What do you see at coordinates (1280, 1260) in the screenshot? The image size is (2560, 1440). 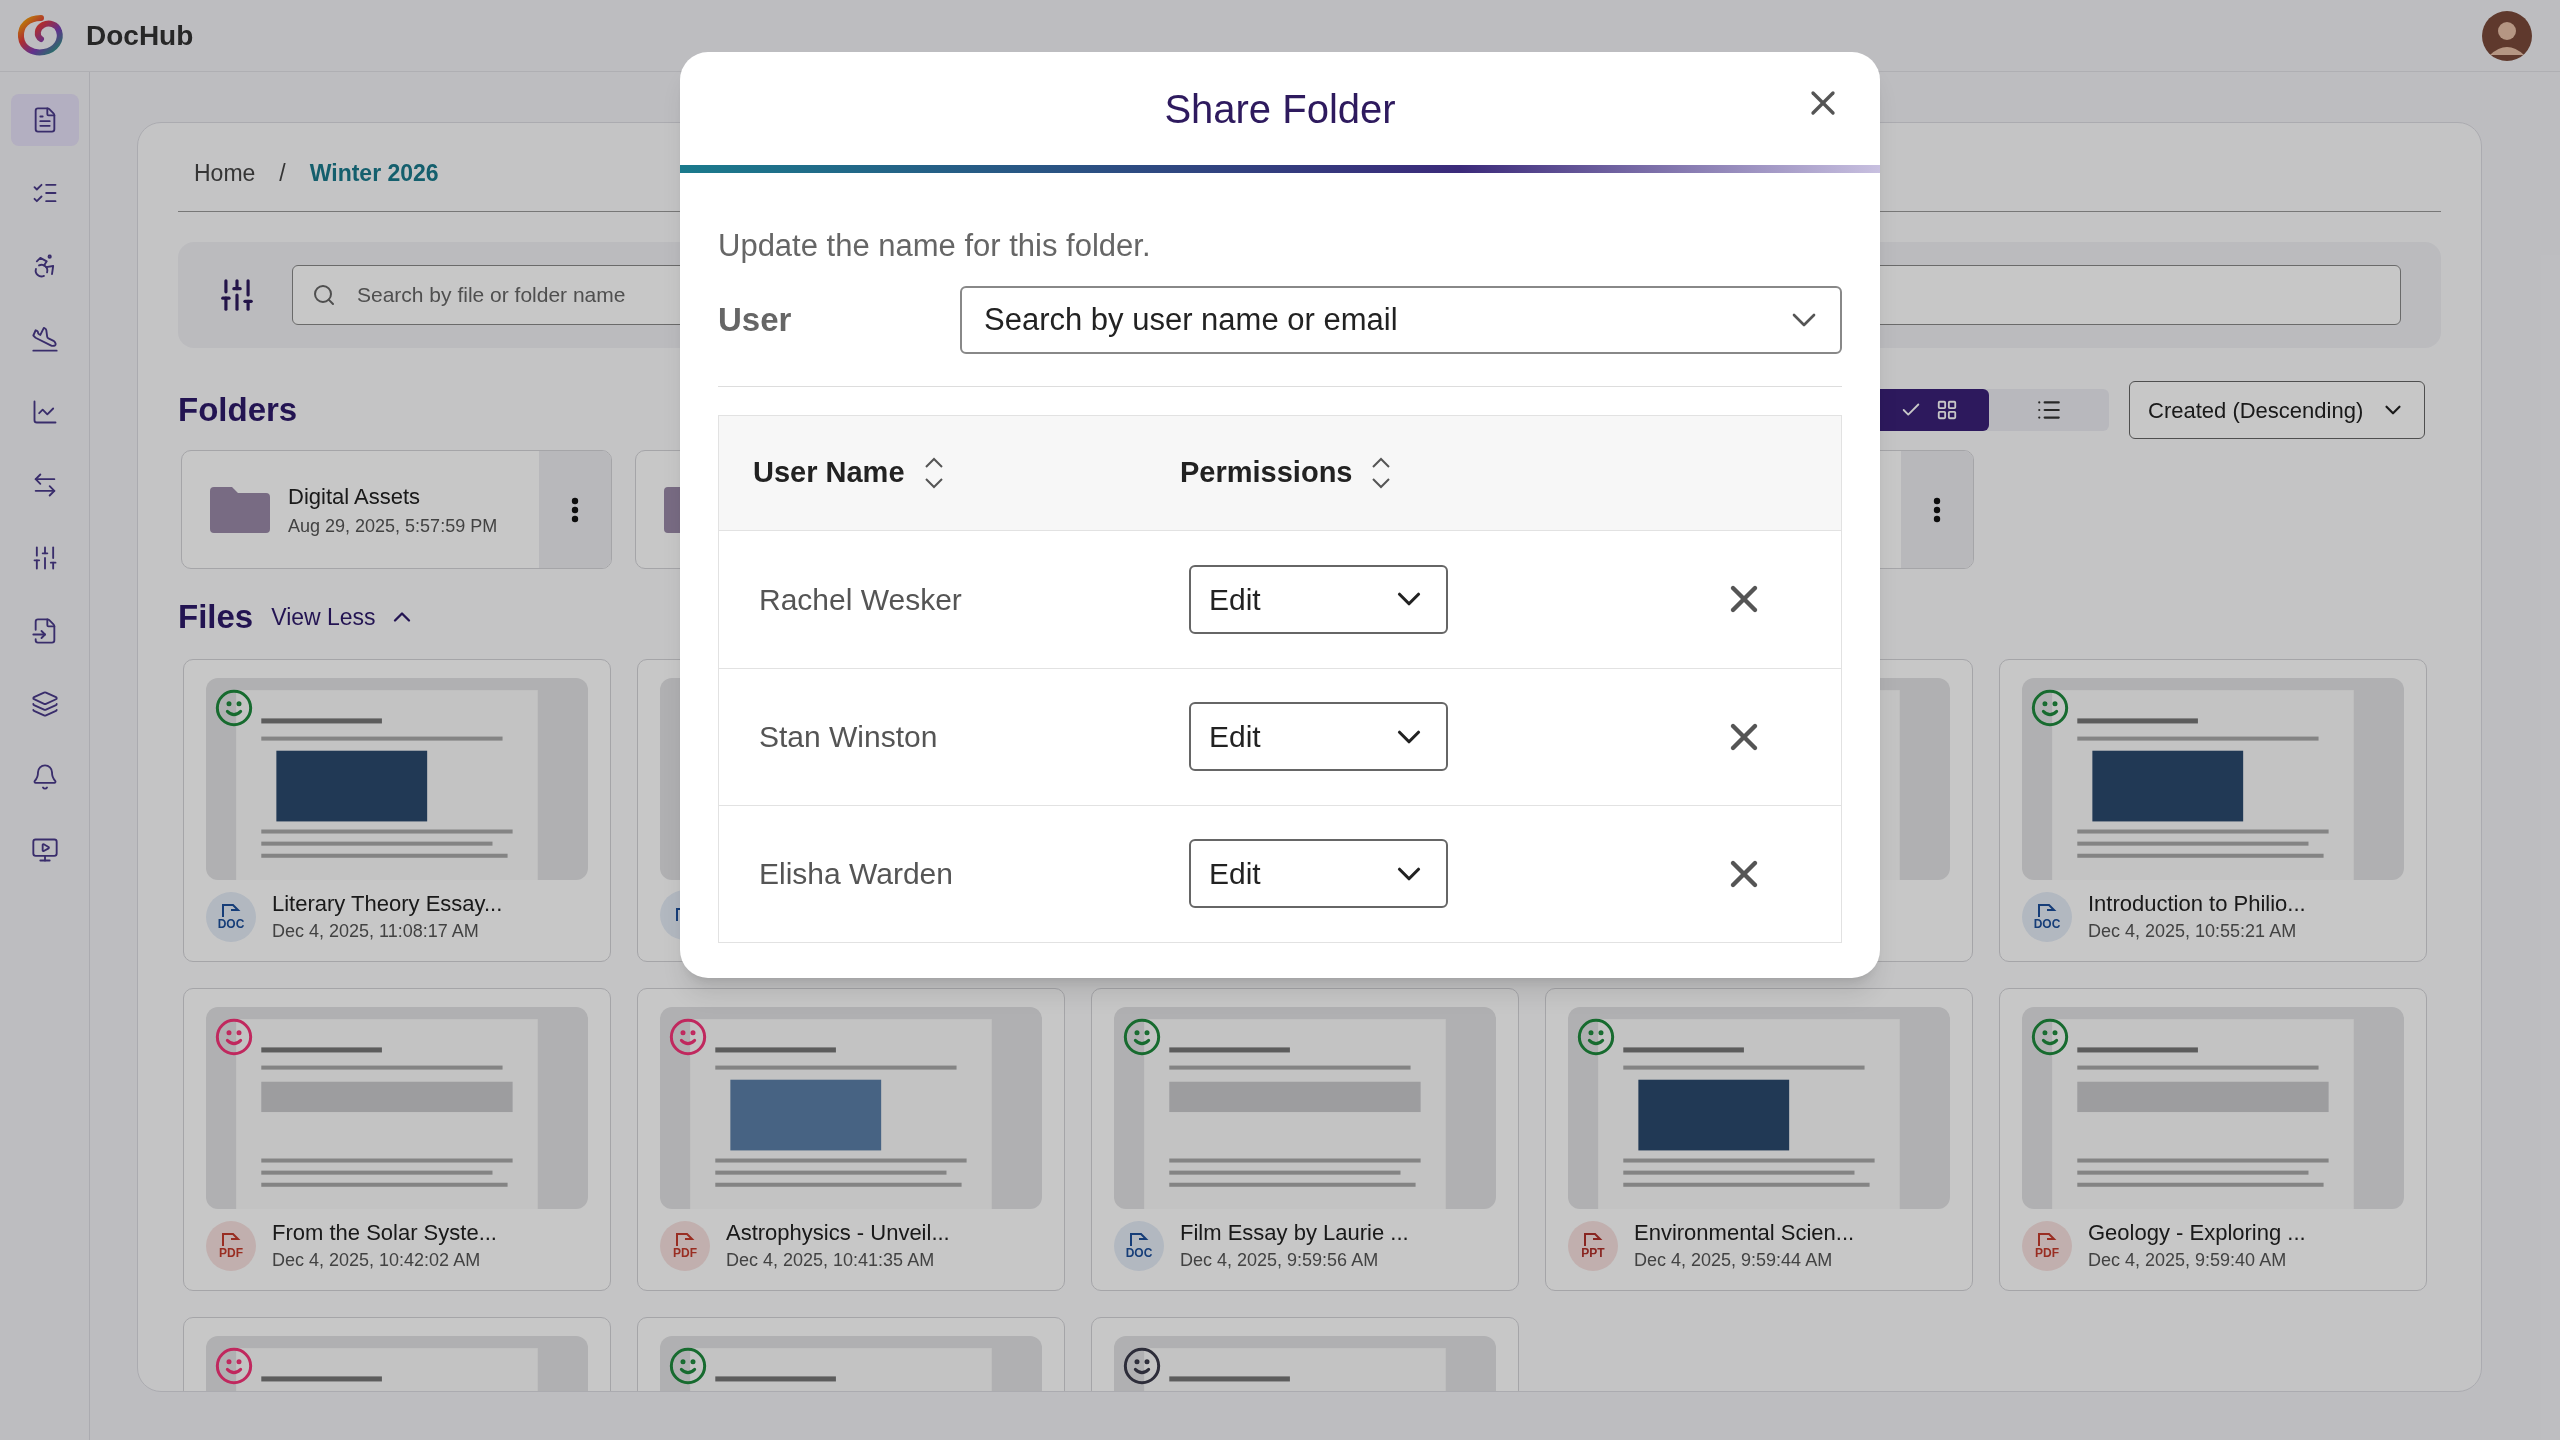 I see `file-date: Dec 4, 2025, 9:59:56 AM` at bounding box center [1280, 1260].